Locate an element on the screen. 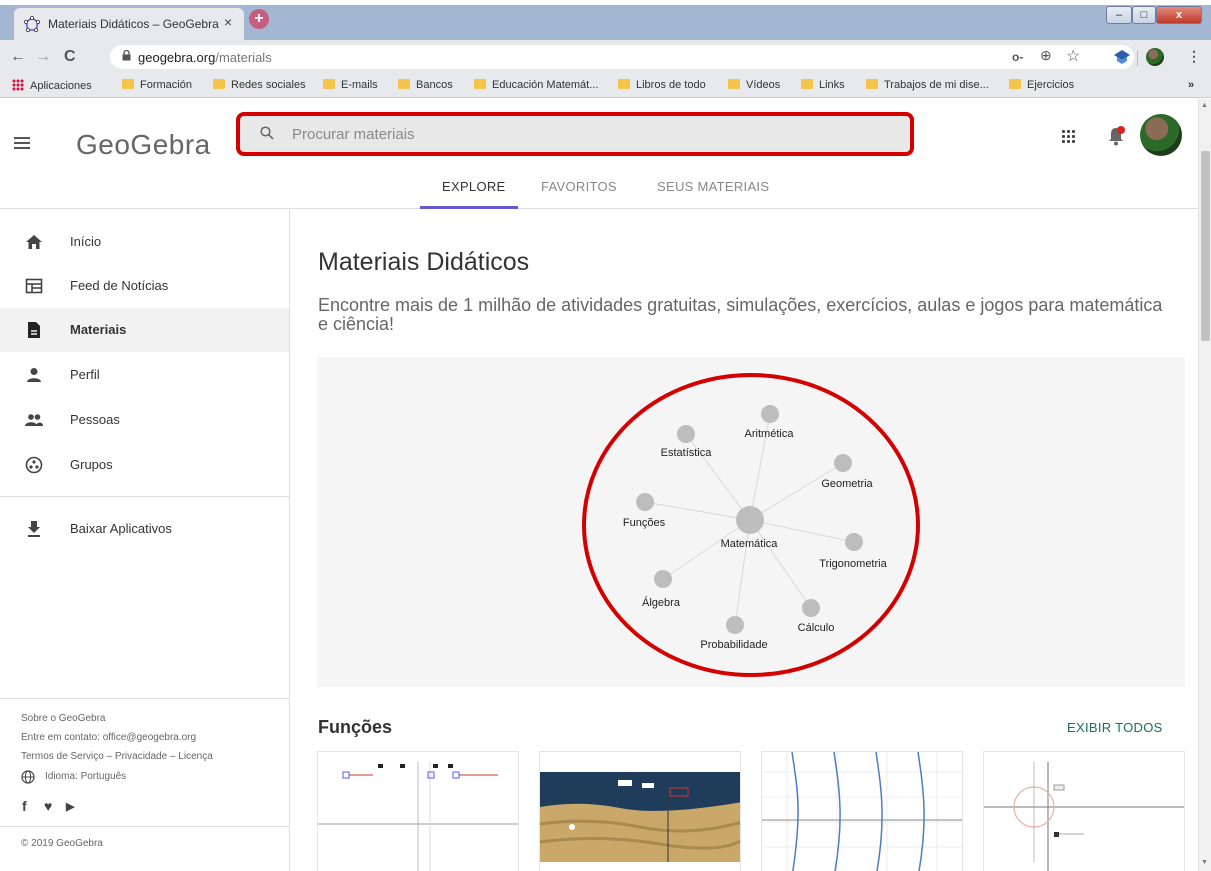 This screenshot has width=1211, height=871. bookmark-item: Links is located at coordinates (823, 85).